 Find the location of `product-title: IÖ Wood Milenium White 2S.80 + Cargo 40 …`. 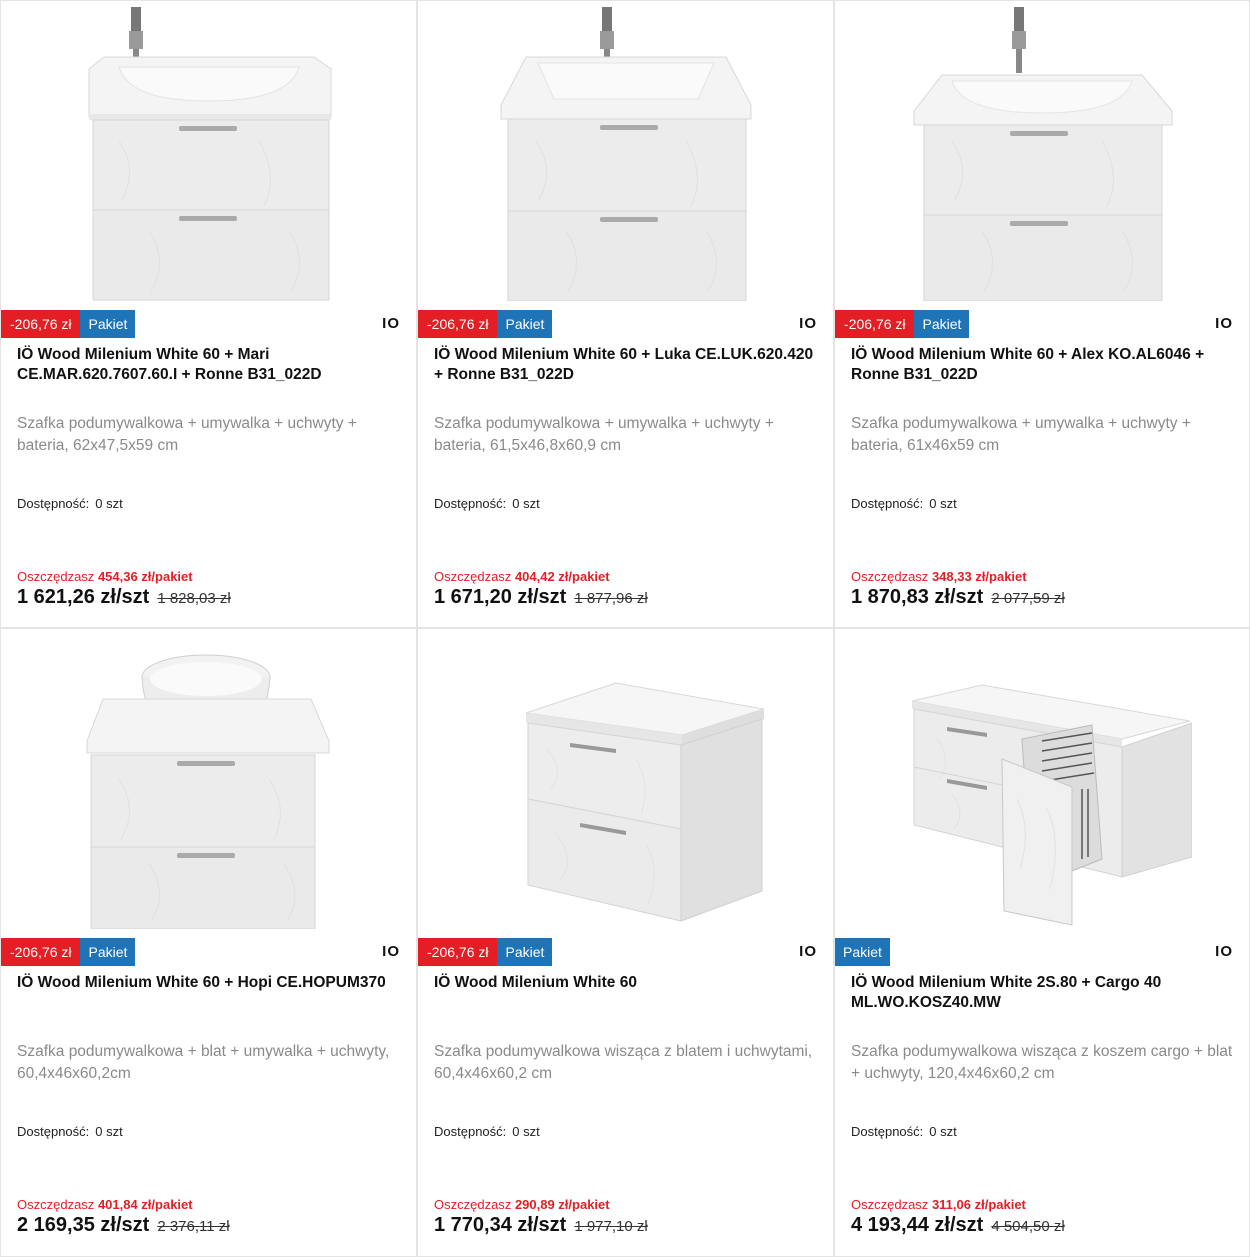

product-title: IÖ Wood Milenium White 2S.80 + Cargo 40 … is located at coordinates (1045, 993).